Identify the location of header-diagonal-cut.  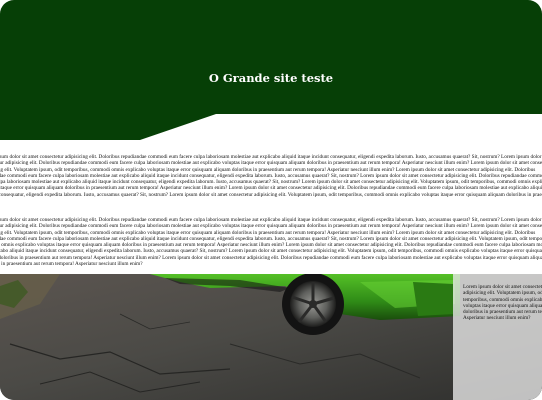
(271, 132).